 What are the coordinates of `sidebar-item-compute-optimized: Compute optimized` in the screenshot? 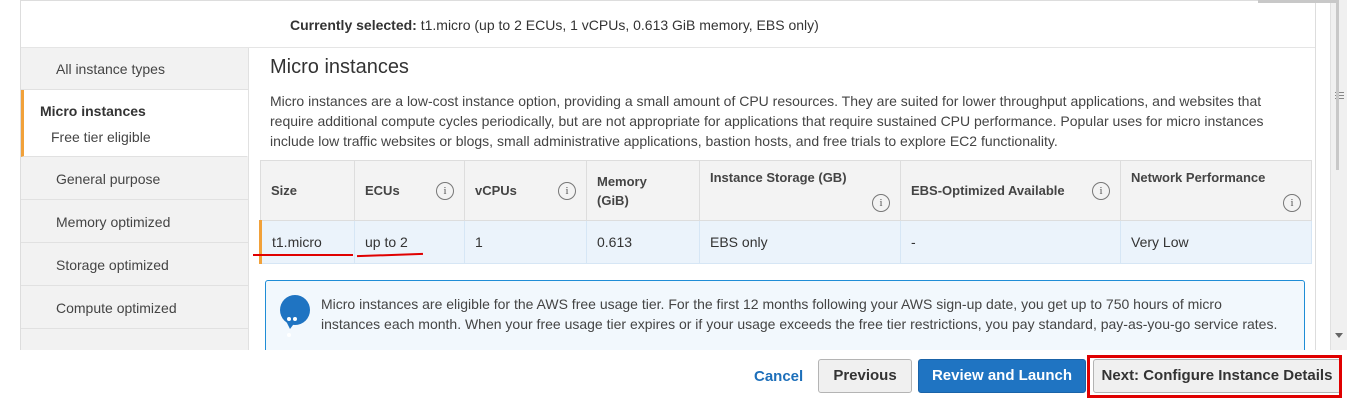 It's located at (134, 308).